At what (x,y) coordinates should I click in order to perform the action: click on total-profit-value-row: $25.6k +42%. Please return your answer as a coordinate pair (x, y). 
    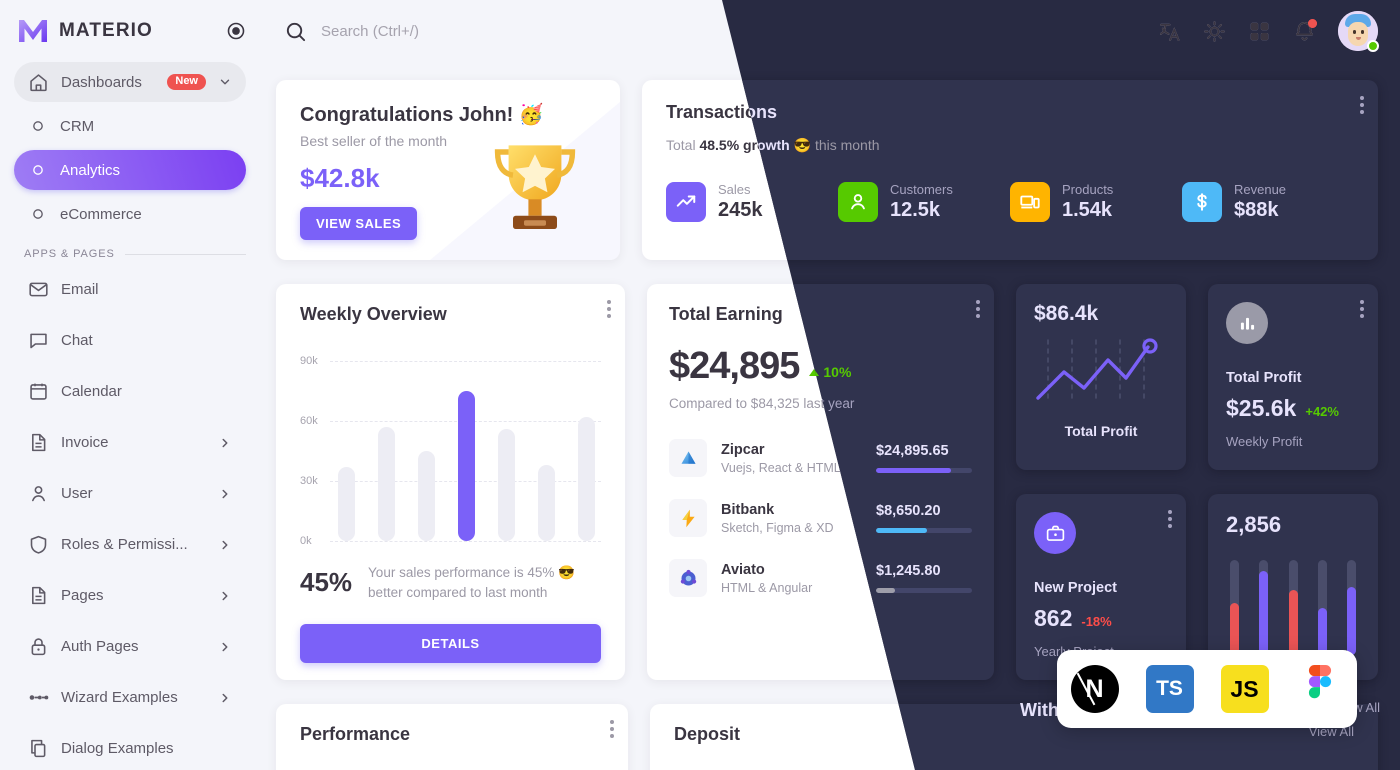
    Looking at the image, I should click on (1293, 408).